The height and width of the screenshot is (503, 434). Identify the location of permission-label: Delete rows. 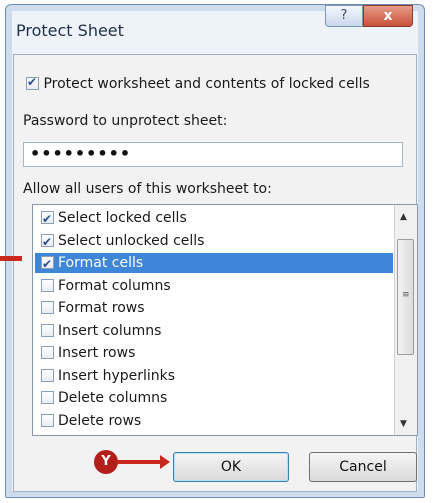
(100, 420).